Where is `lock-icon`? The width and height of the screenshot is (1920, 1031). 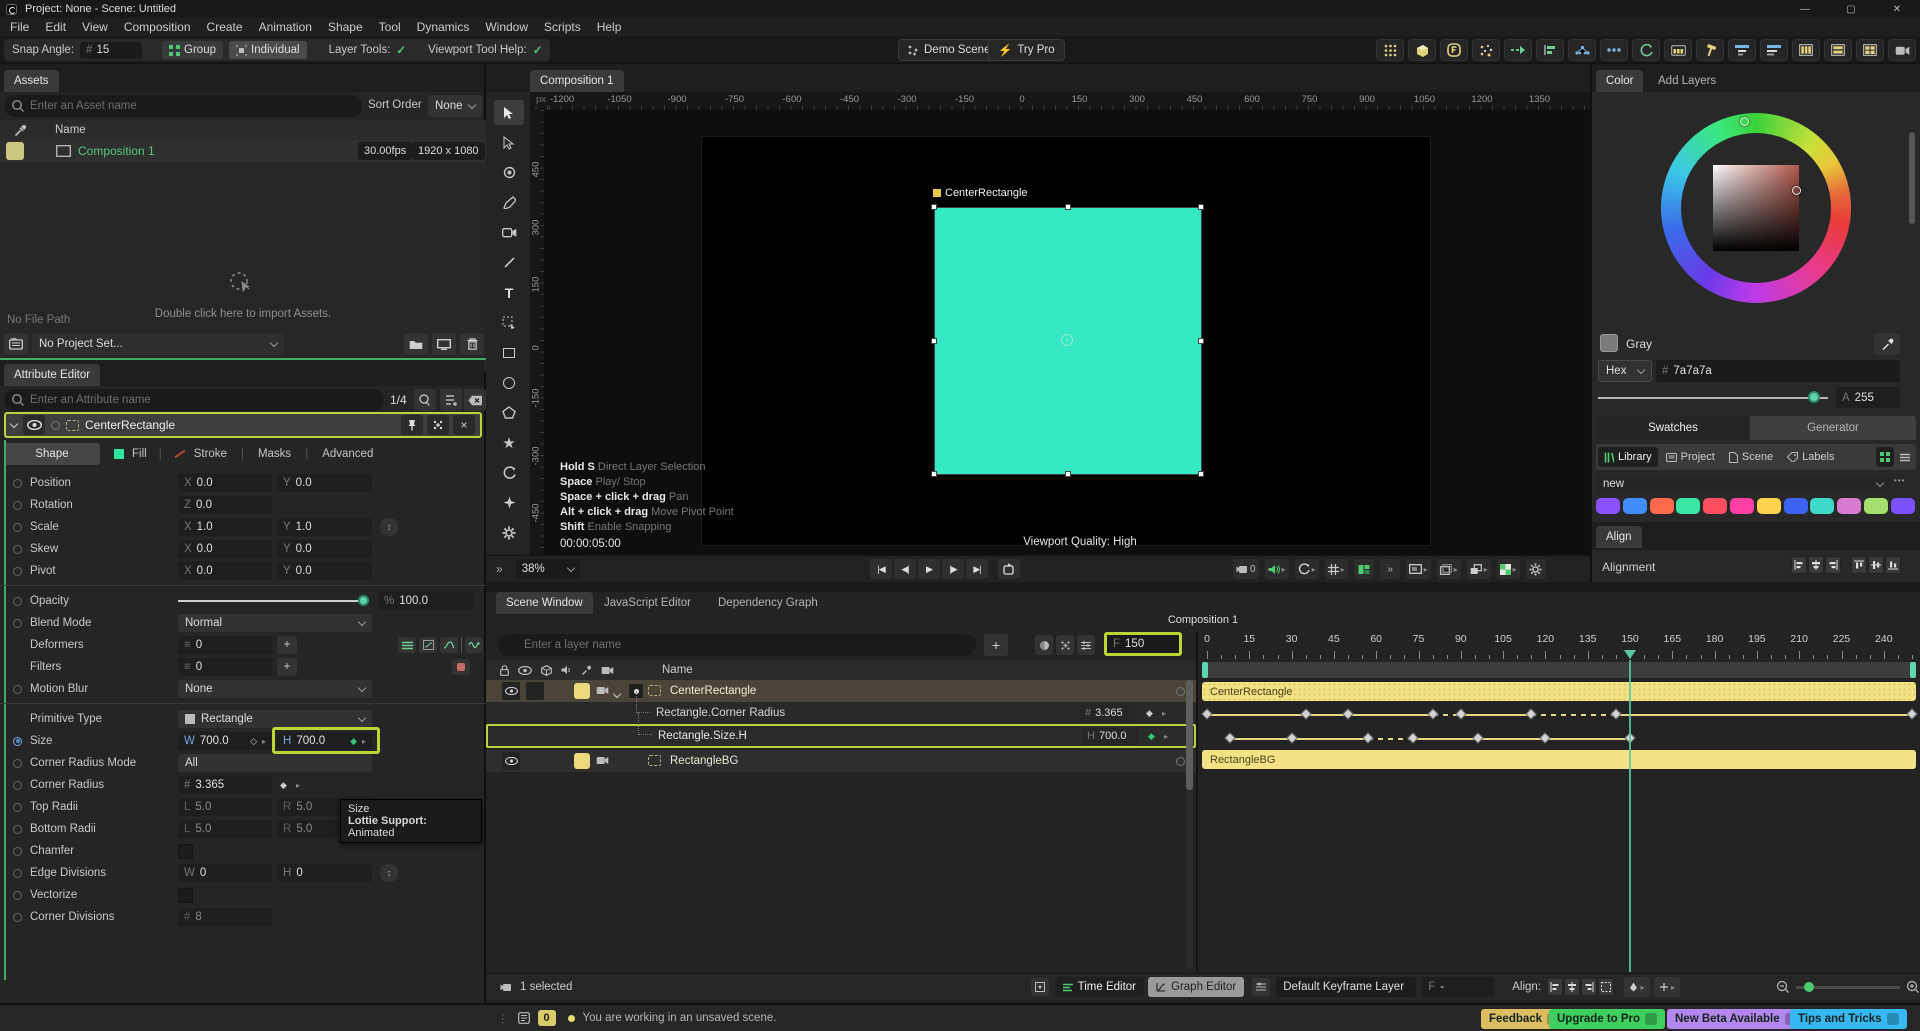
lock-icon is located at coordinates (504, 670).